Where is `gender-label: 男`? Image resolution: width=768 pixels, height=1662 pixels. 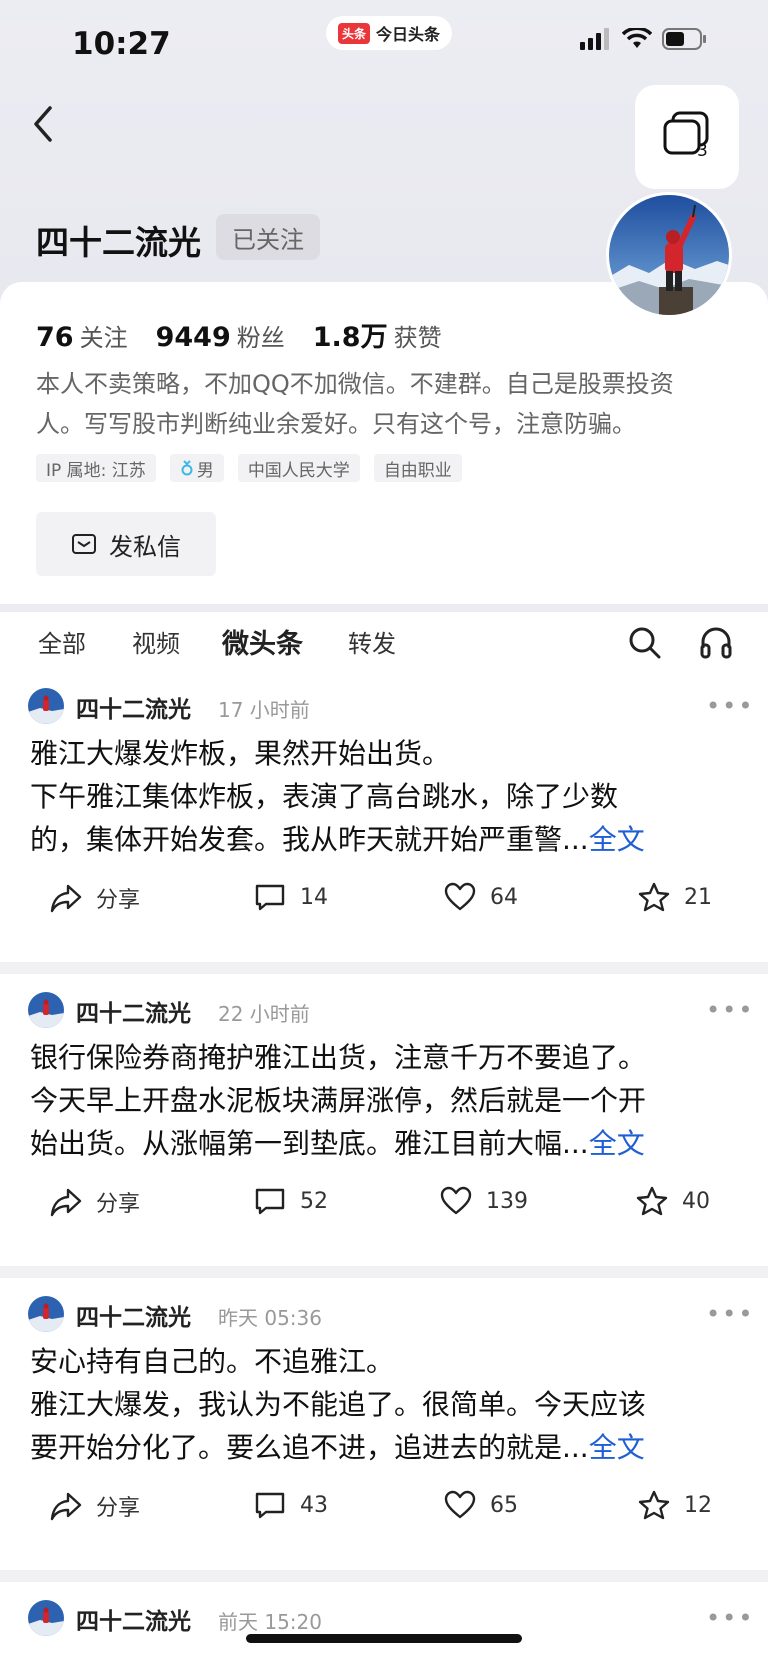 gender-label: 男 is located at coordinates (205, 470).